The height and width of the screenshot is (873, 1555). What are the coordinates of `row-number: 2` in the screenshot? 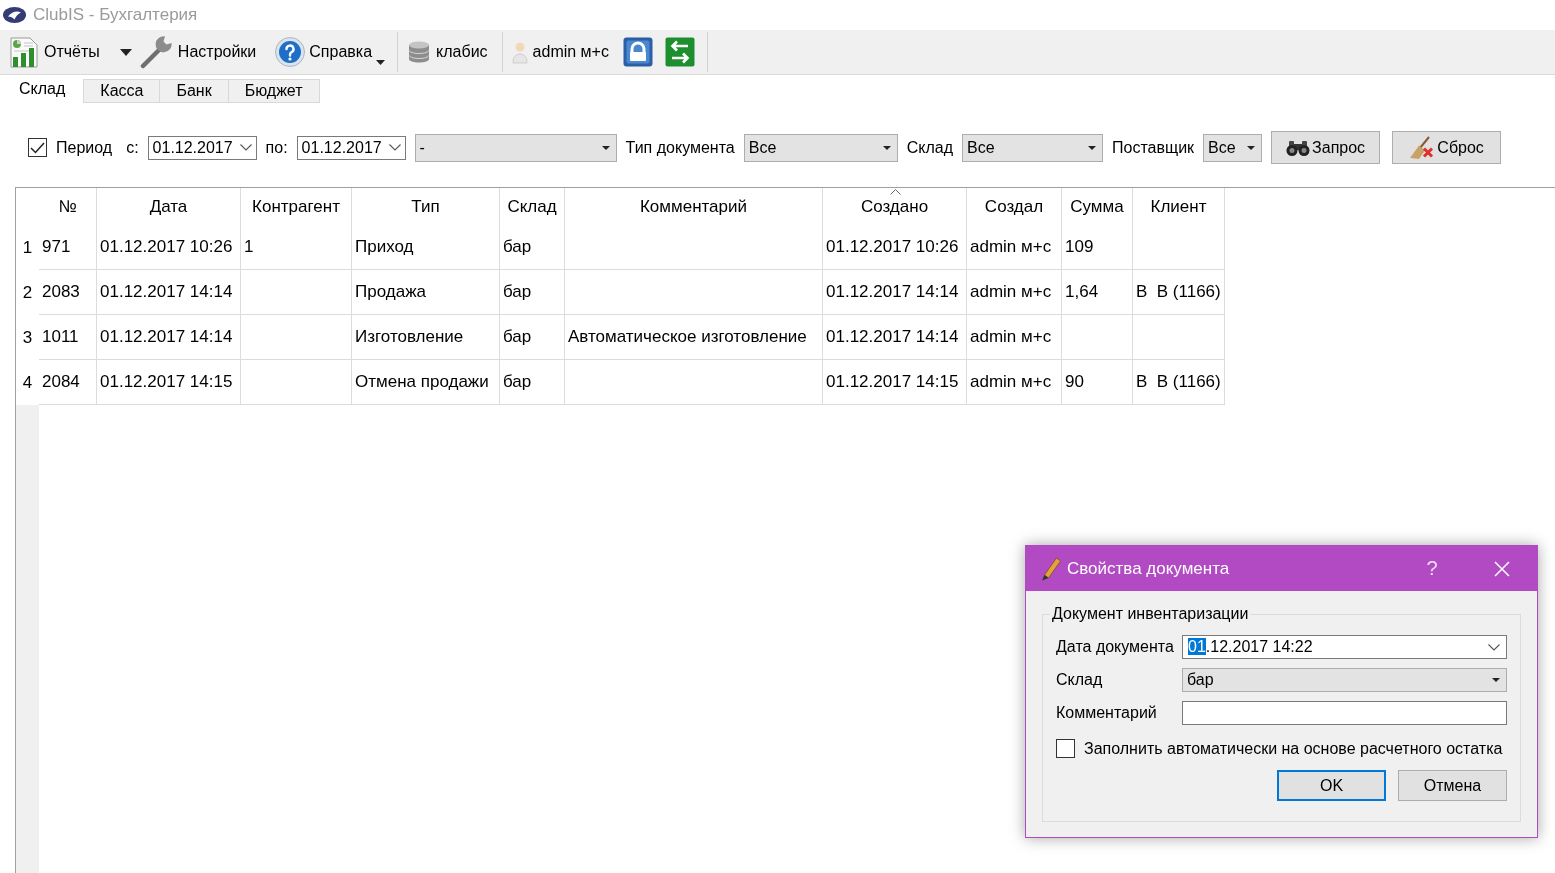 It's located at (27, 292).